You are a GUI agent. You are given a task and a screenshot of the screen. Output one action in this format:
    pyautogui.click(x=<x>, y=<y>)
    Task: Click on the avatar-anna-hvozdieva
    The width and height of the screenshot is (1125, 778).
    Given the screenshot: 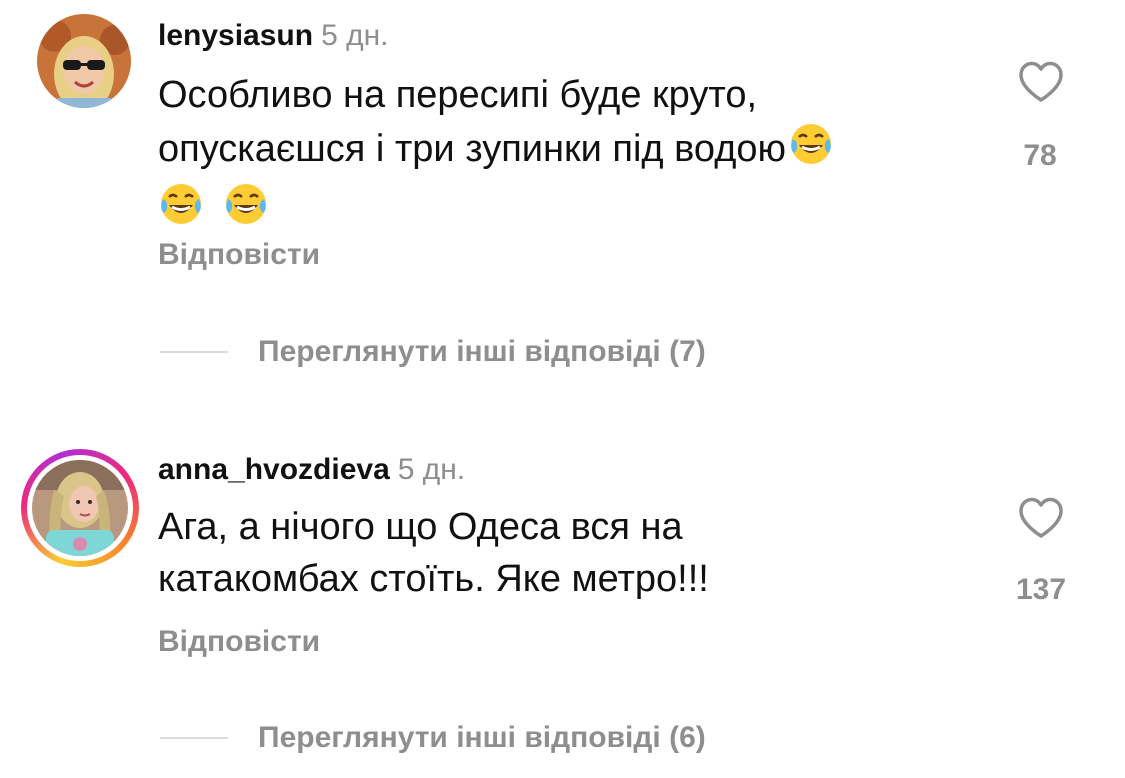 What is the action you would take?
    pyautogui.click(x=80, y=508)
    